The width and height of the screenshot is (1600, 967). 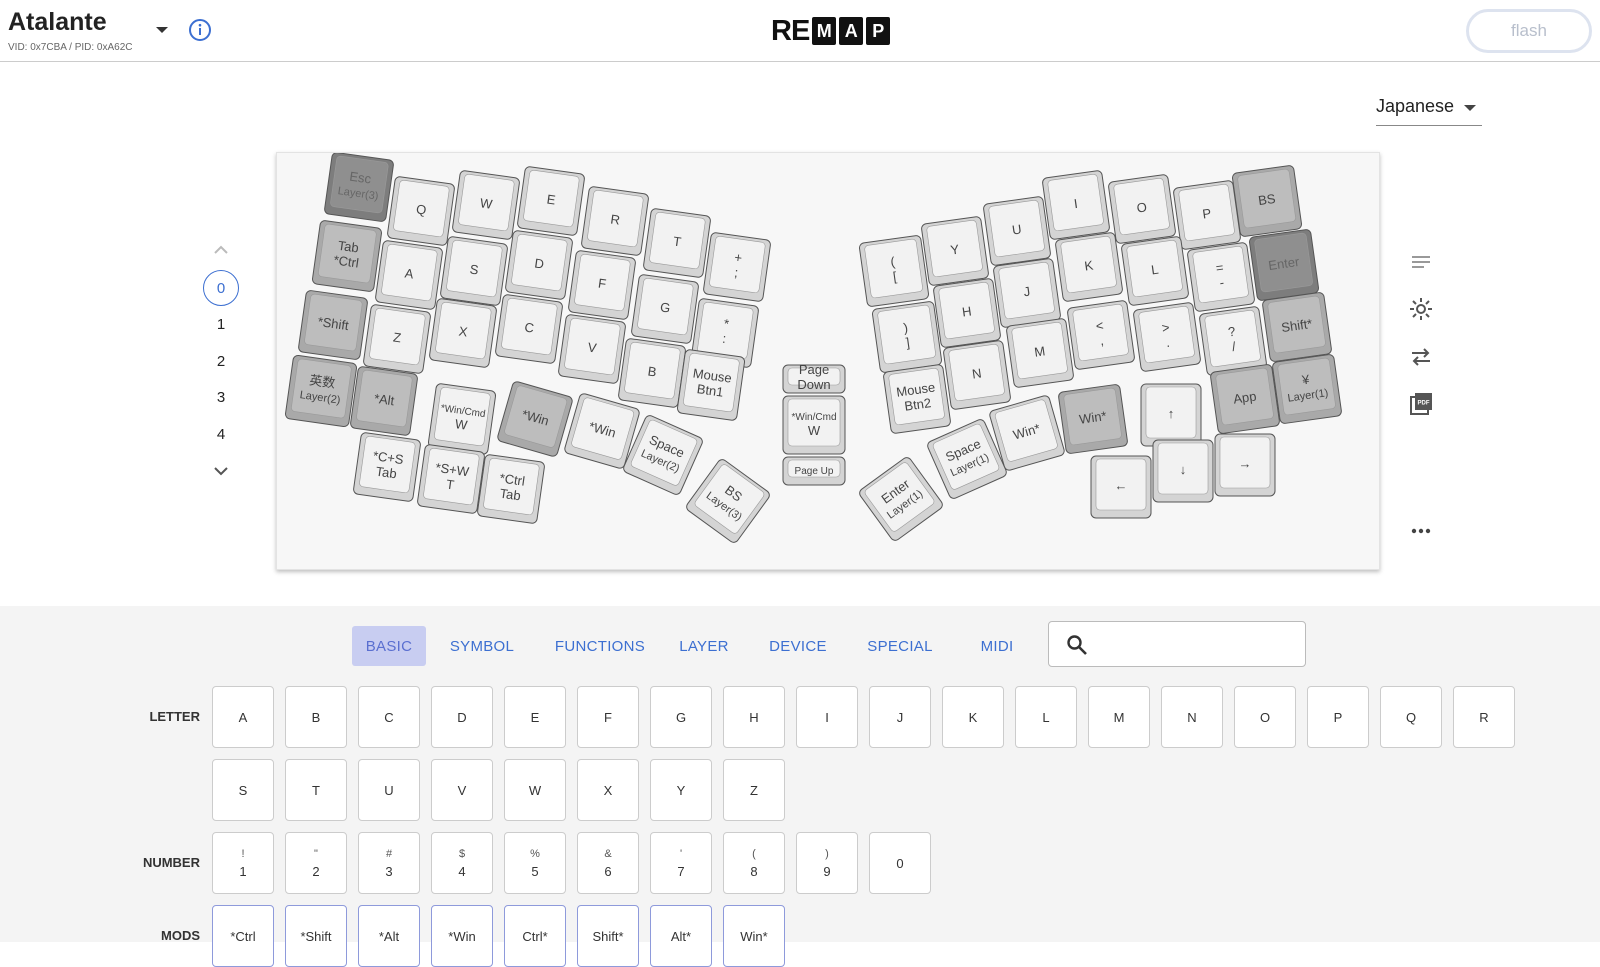 What do you see at coordinates (486, 205) in the screenshot?
I see `keyboard-key: W` at bounding box center [486, 205].